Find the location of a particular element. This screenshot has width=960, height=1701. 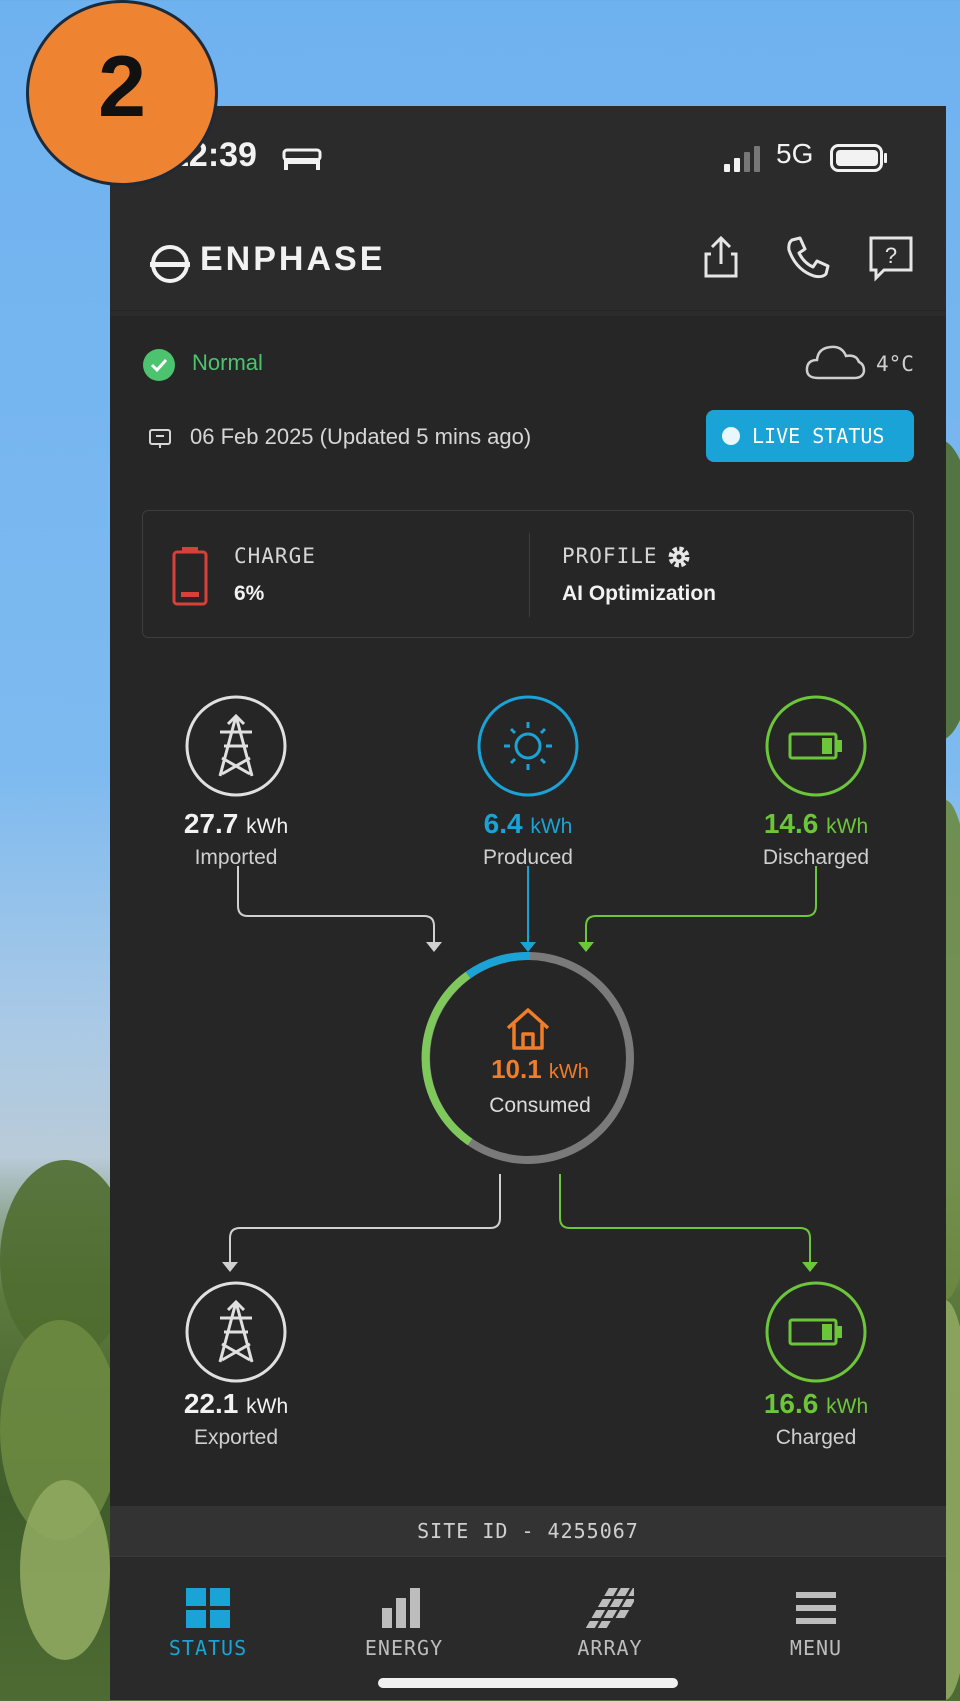

battery-charge-icon is located at coordinates (816, 1332).